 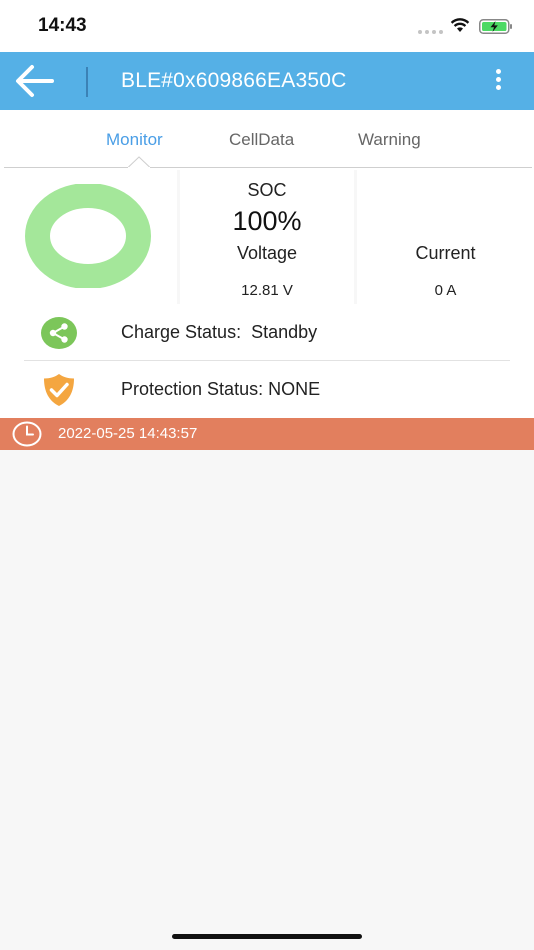 I want to click on home-indicator, so click(x=267, y=936).